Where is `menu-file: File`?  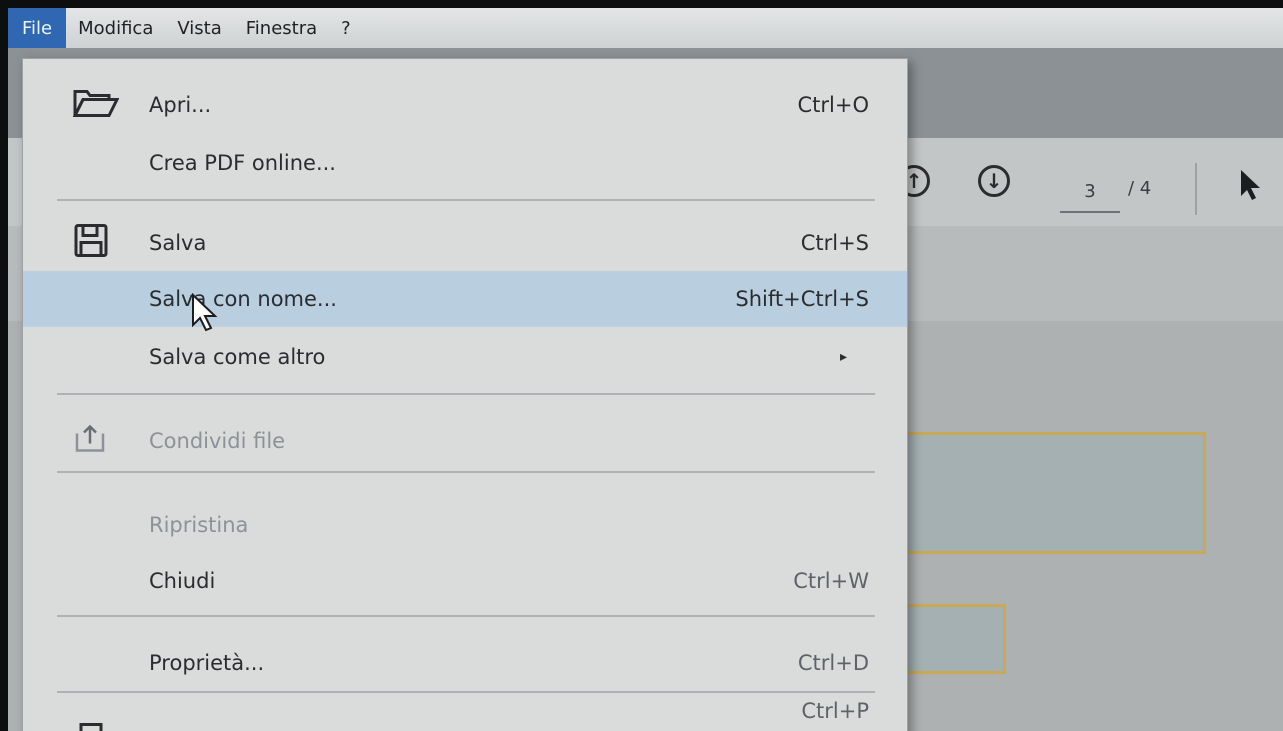
menu-file: File is located at coordinates (37, 28).